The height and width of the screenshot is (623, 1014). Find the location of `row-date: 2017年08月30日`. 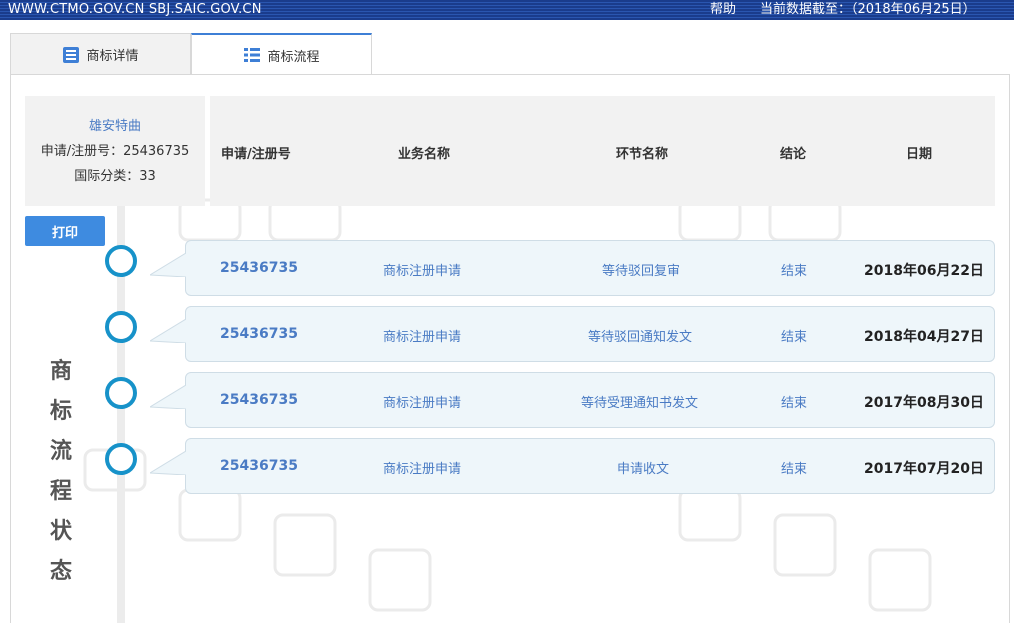

row-date: 2017年08月30日 is located at coordinates (924, 403).